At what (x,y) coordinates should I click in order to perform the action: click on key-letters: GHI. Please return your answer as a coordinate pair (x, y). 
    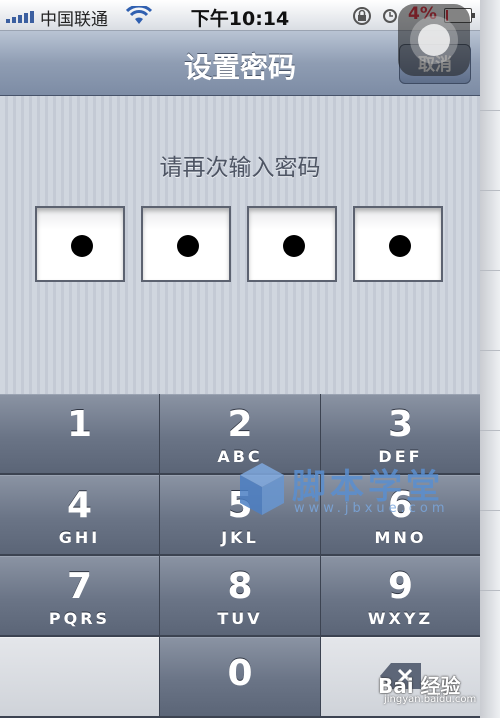
    Looking at the image, I should click on (79, 537).